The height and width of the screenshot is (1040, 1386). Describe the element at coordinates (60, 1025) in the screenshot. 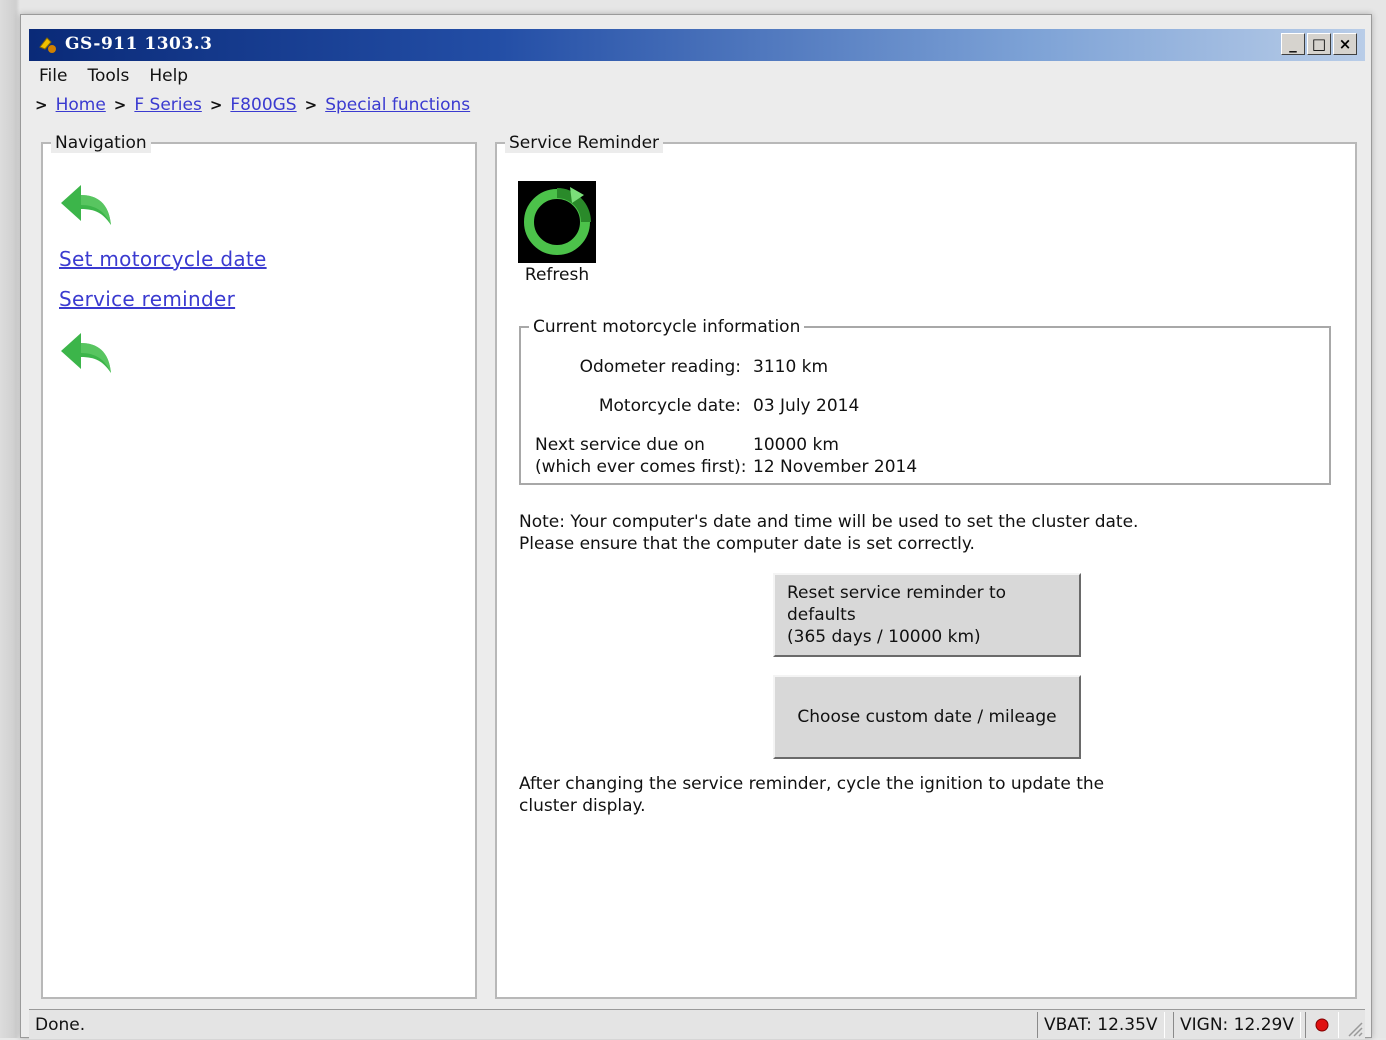

I see `status-text: Done.` at that location.